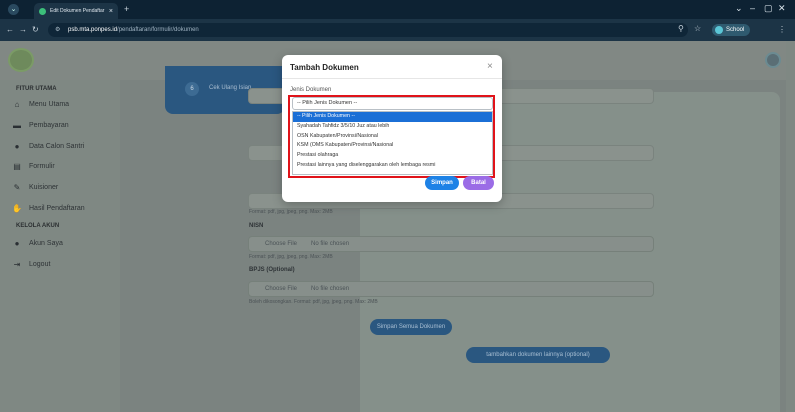 This screenshot has width=795, height=412. What do you see at coordinates (324, 67) in the screenshot?
I see `modal-title: Tambah Dokumen` at bounding box center [324, 67].